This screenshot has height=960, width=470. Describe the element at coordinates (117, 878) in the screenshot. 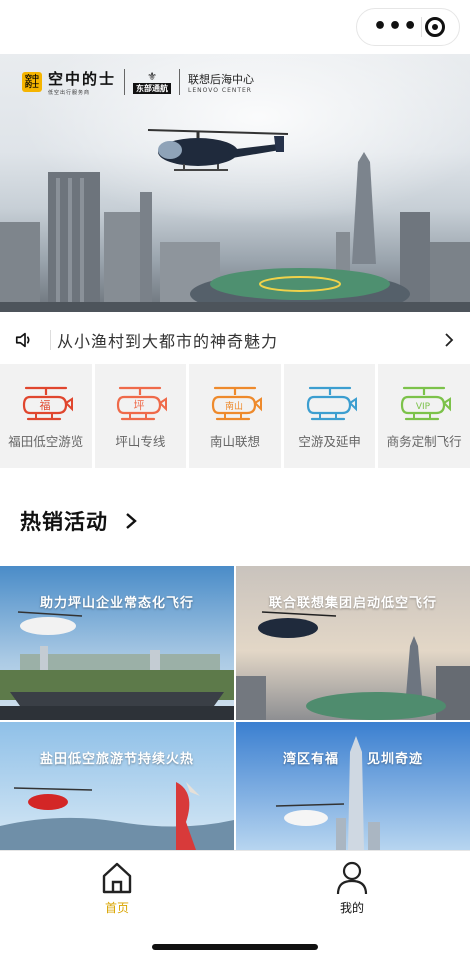

I see `home-icon` at that location.